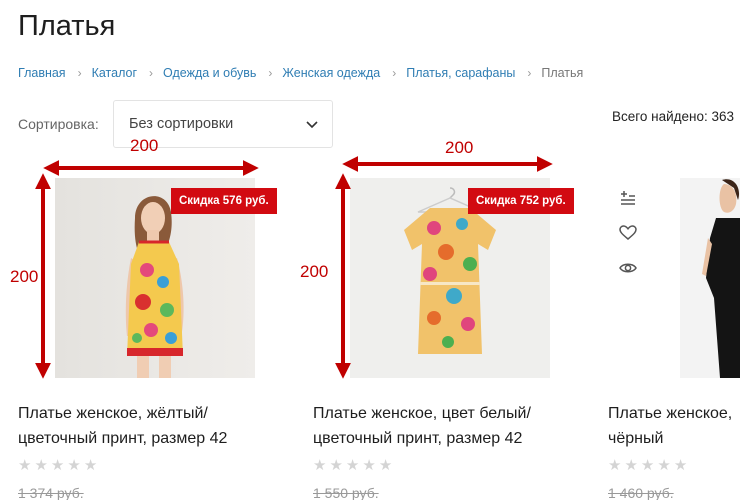 This screenshot has height=500, width=740. Describe the element at coordinates (331, 73) in the screenshot. I see `breadcrumb-womens-clothing: Женская одежда` at that location.